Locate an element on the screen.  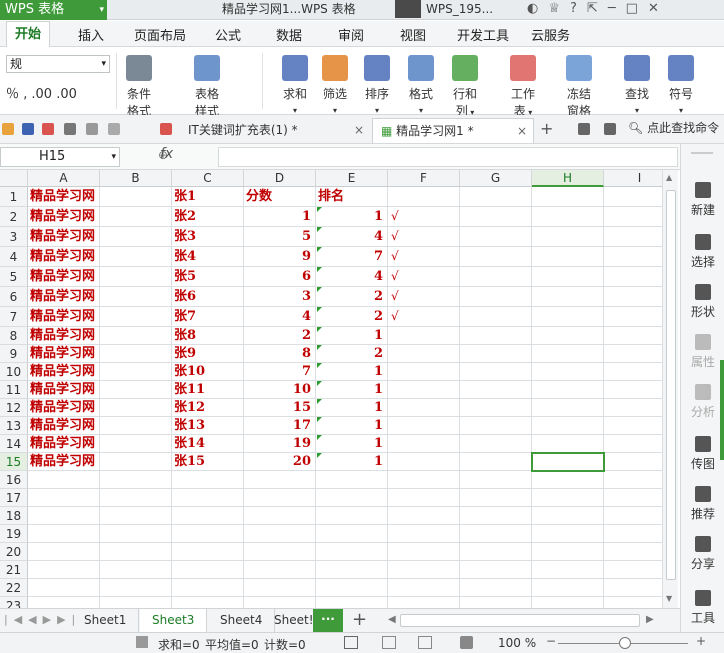
column-header-i: I is located at coordinates (633, 178).